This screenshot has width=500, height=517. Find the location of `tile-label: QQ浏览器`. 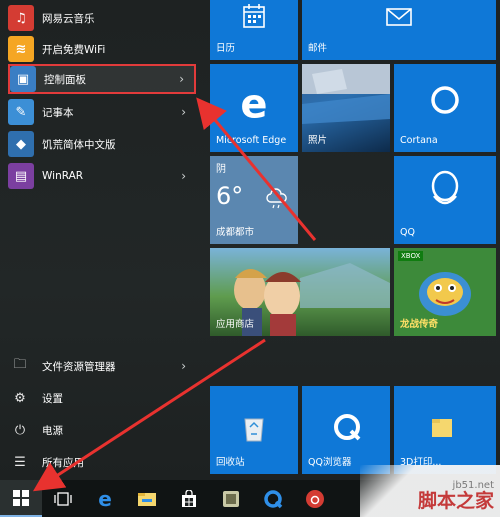

tile-label: QQ浏览器 is located at coordinates (330, 462).